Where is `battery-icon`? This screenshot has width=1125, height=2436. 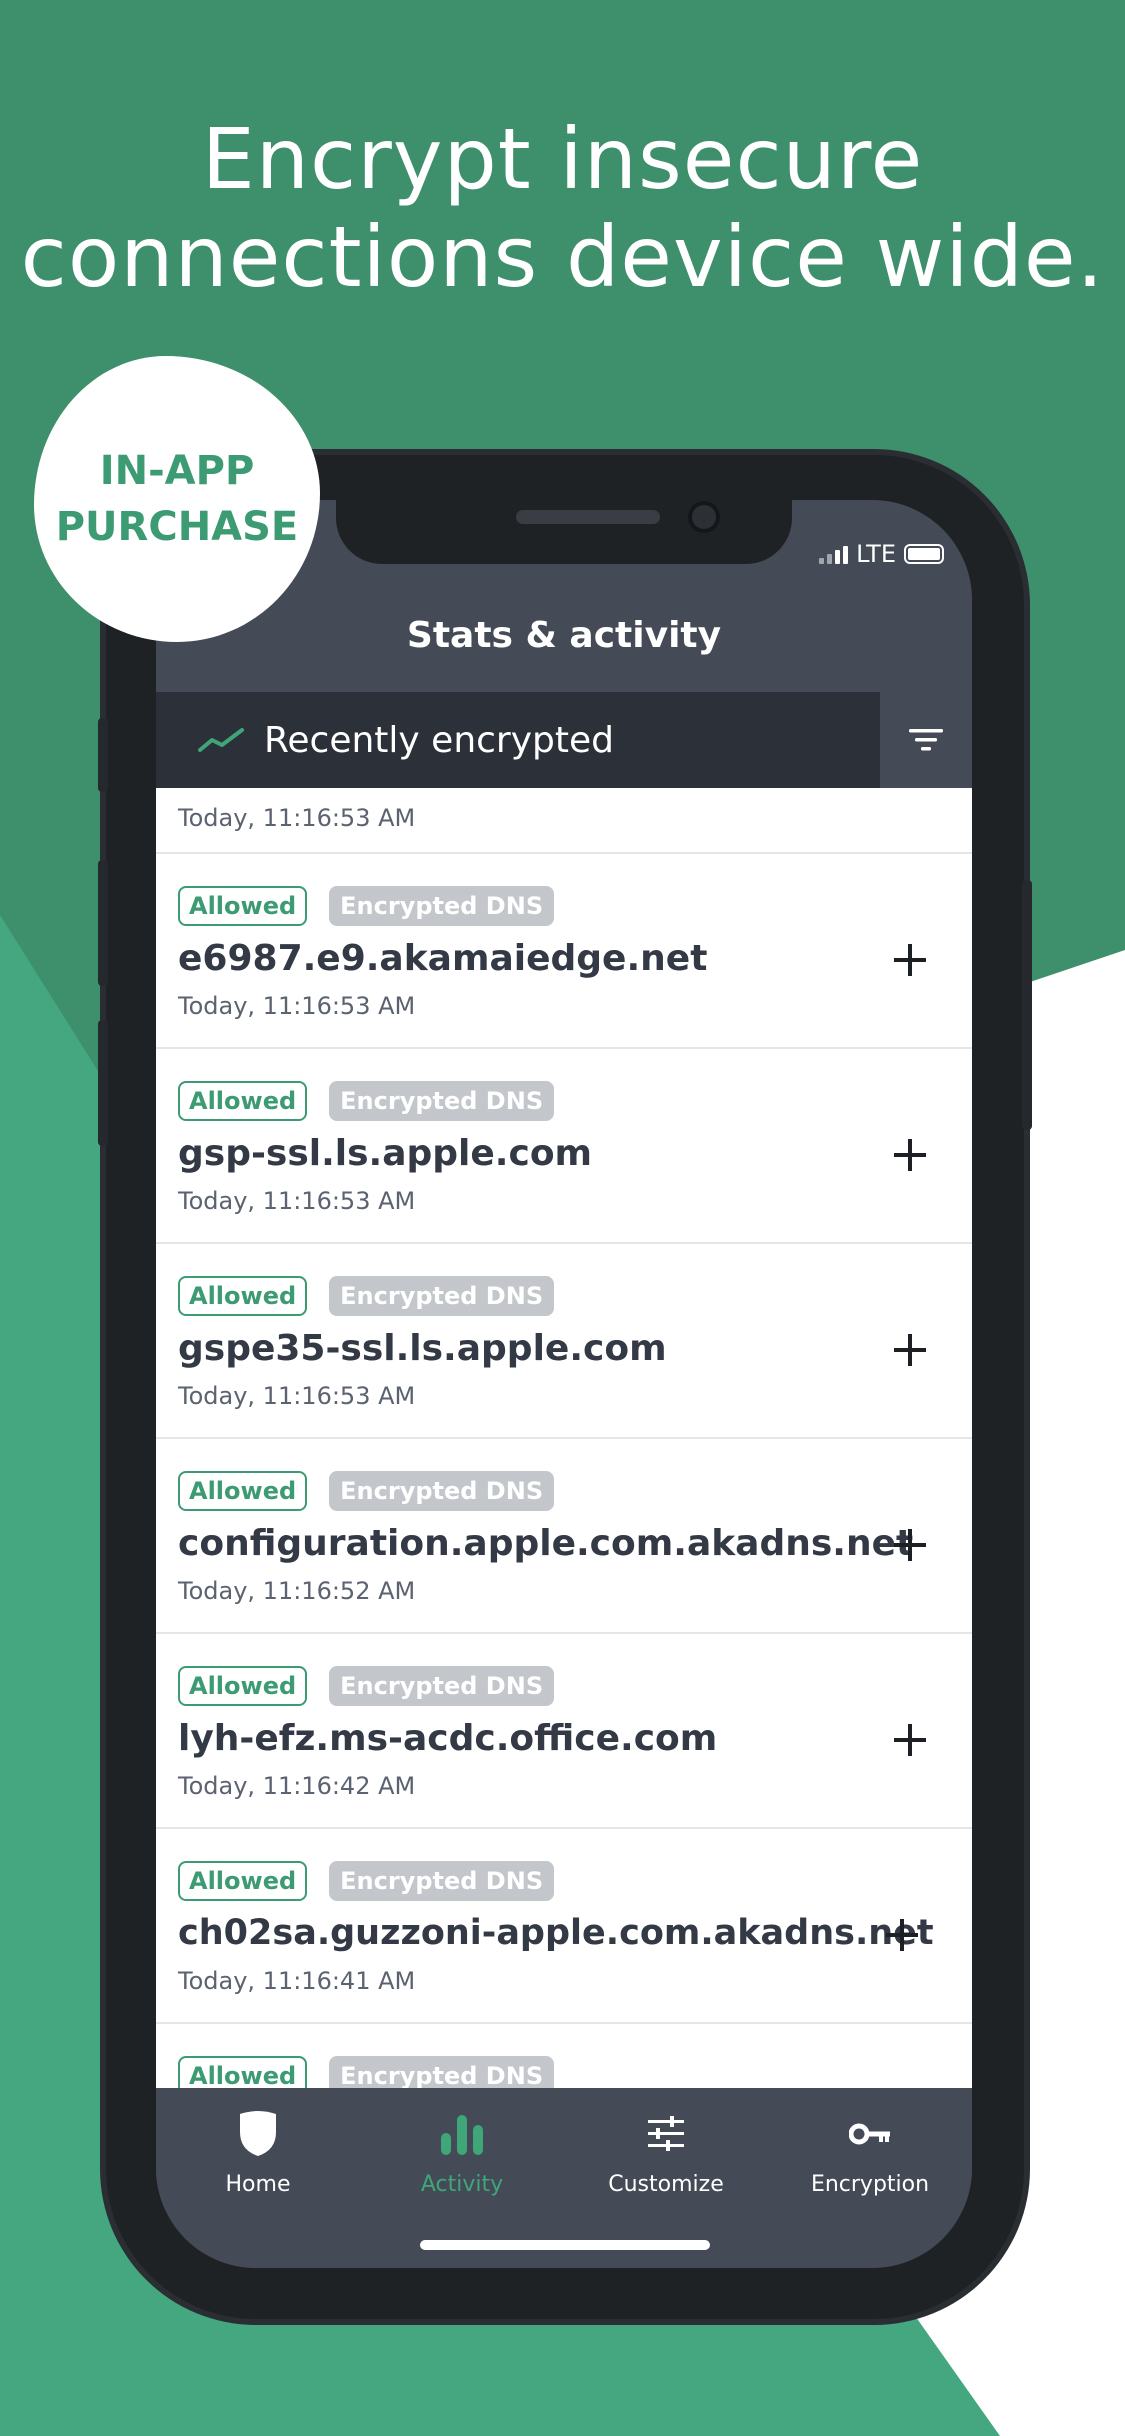 battery-icon is located at coordinates (924, 554).